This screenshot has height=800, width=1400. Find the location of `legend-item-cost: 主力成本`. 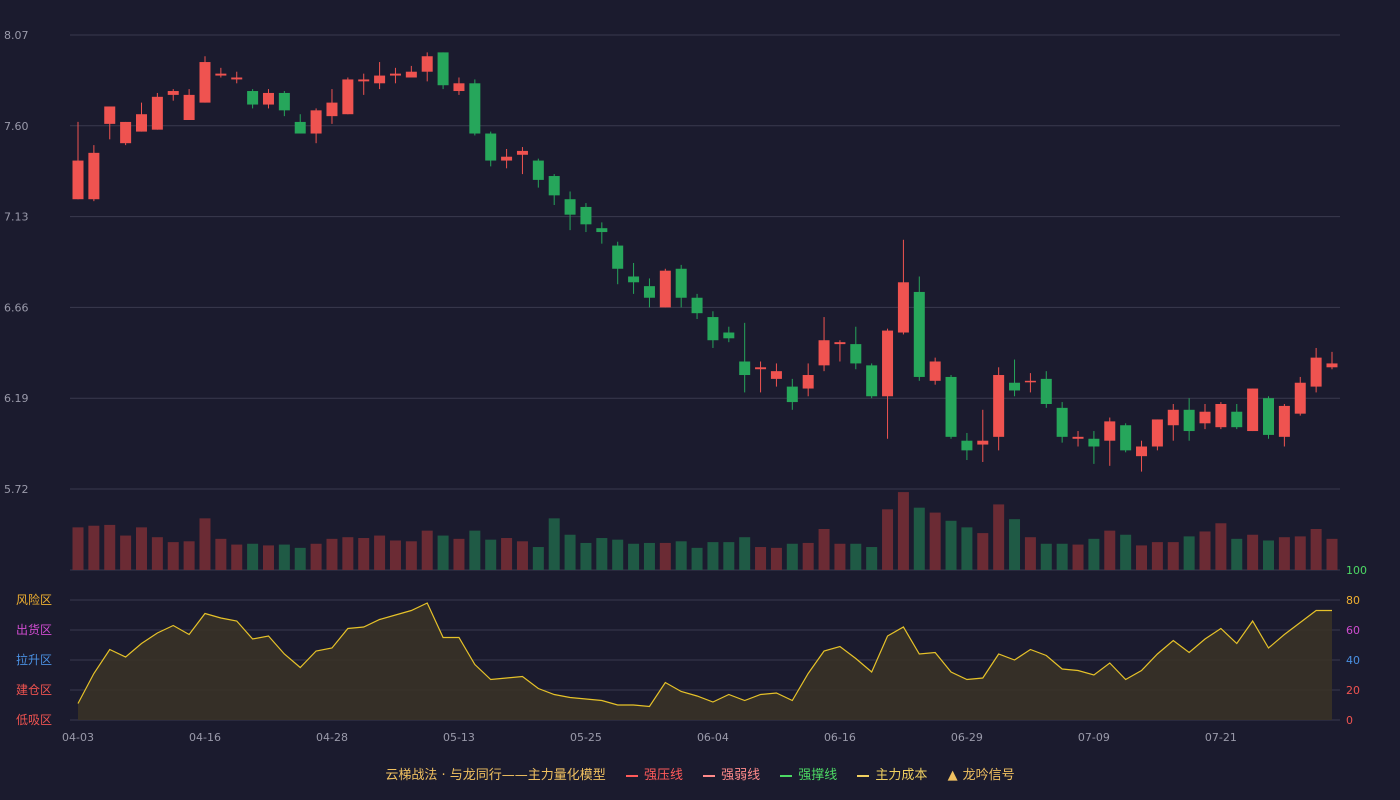

legend-item-cost: 主力成本 is located at coordinates (892, 773).